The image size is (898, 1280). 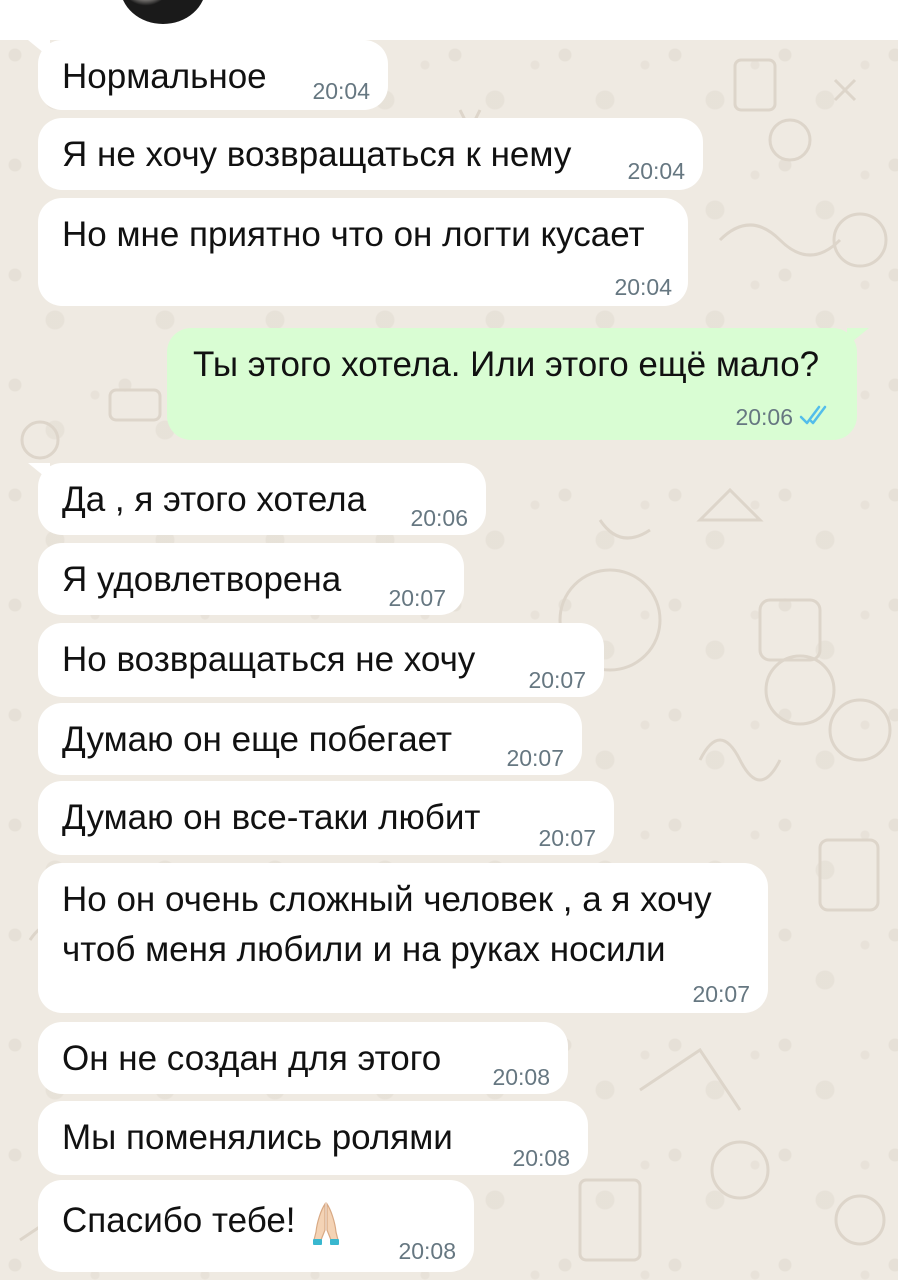 What do you see at coordinates (813, 415) in the screenshot?
I see `double-check-read-icon` at bounding box center [813, 415].